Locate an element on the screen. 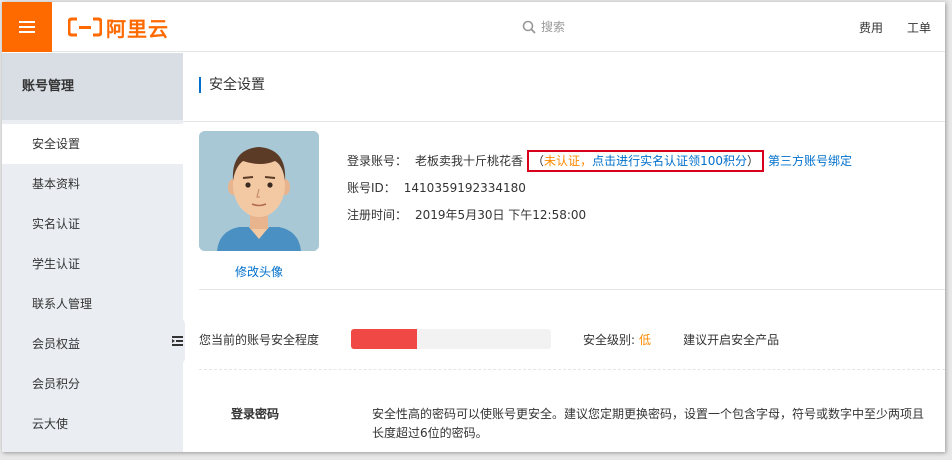  sidebar-menu: 安全设置 基本资料 实名认证 学生认证 联系人管理 会员权益 会员积分 云大使 is located at coordinates (92, 284).